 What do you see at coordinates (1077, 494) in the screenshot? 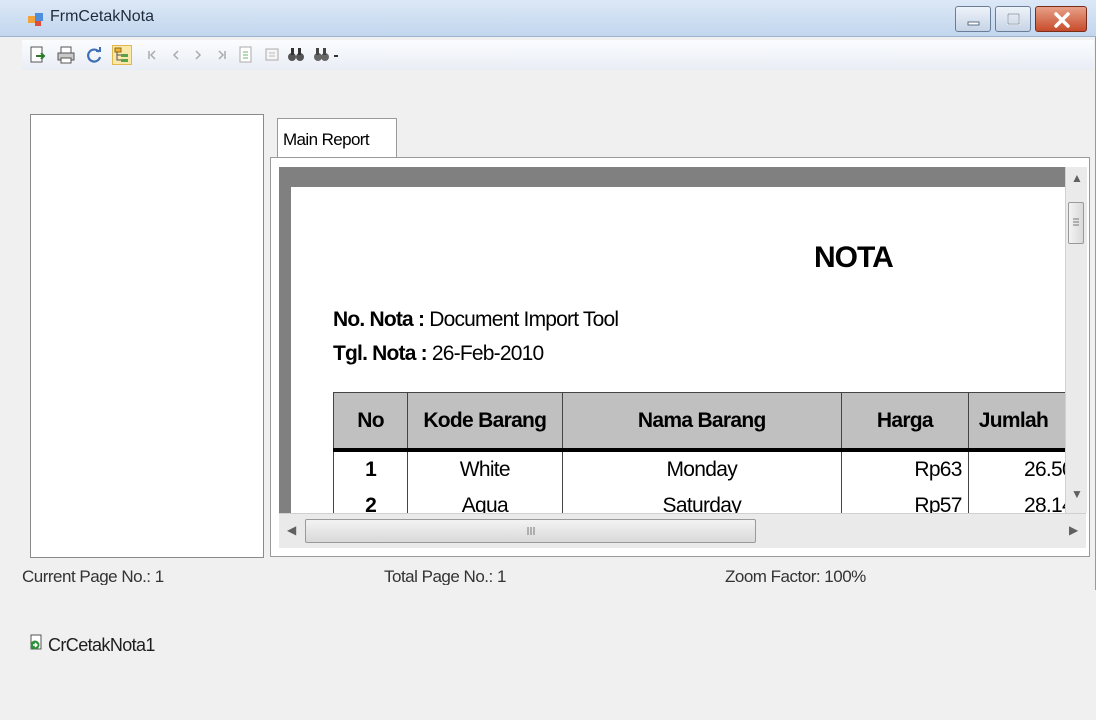
I see `scroll-down-icon: ▼` at bounding box center [1077, 494].